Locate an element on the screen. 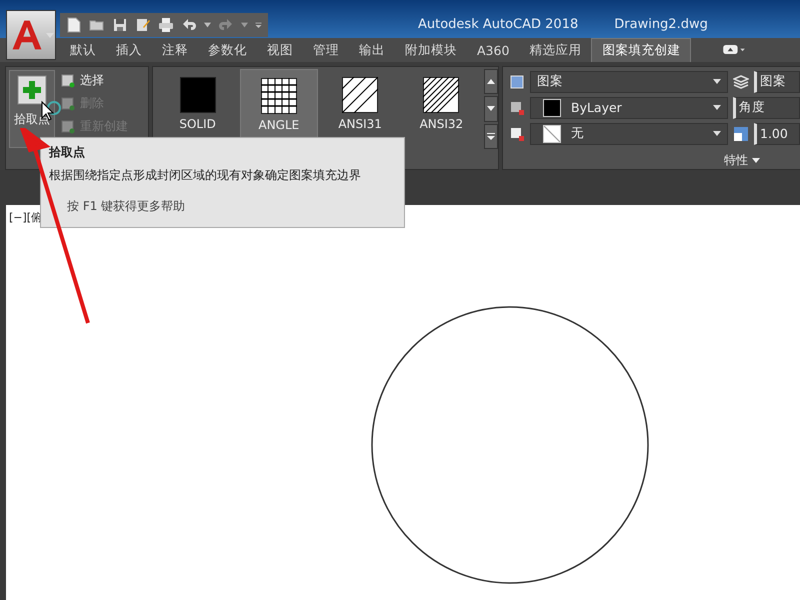 The width and height of the screenshot is (800, 600). tooltip-description: 根据围绕指定点形成封闭区域的现有对象确定图案填充边界 is located at coordinates (205, 175).